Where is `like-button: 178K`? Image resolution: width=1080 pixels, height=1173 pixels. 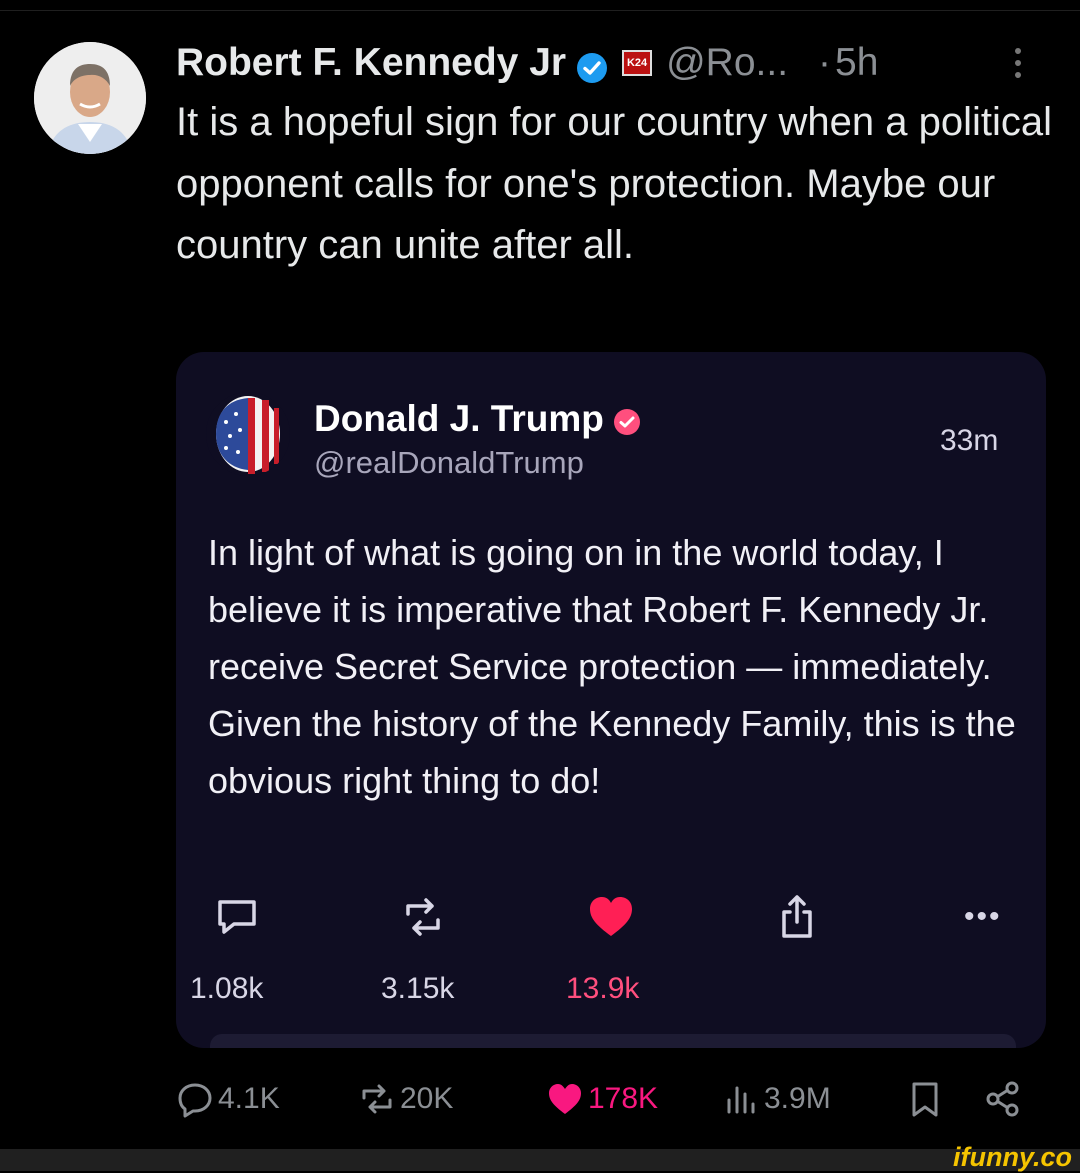 like-button: 178K is located at coordinates (602, 1099).